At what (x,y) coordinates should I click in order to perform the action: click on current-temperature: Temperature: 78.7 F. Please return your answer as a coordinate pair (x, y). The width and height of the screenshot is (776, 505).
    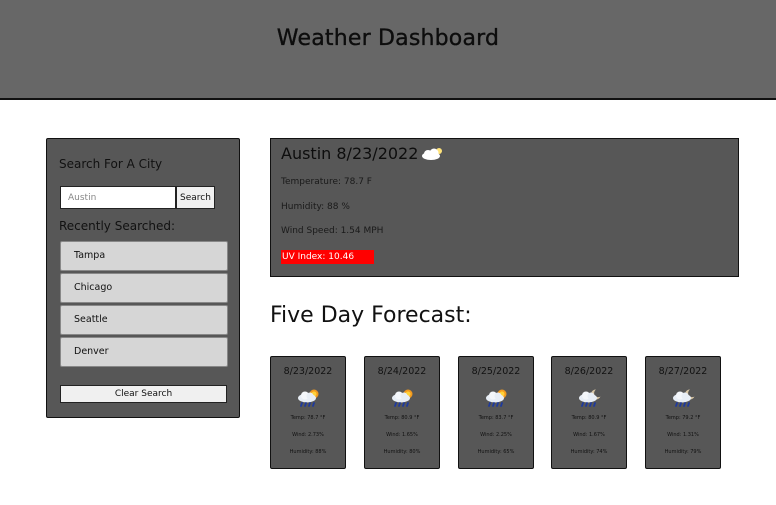
    Looking at the image, I should click on (326, 182).